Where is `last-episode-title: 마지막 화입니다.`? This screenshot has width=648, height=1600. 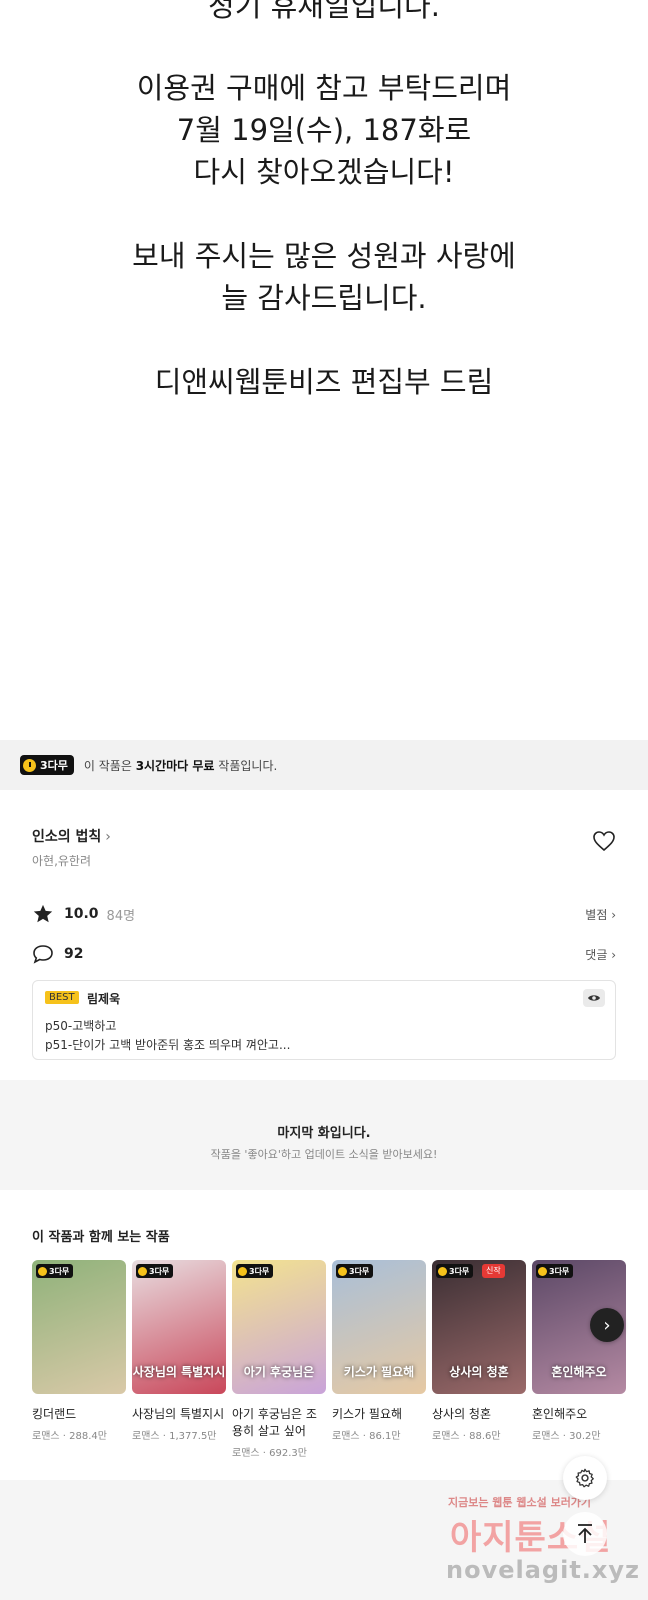
last-episode-title: 마지막 화입니다. is located at coordinates (324, 1133).